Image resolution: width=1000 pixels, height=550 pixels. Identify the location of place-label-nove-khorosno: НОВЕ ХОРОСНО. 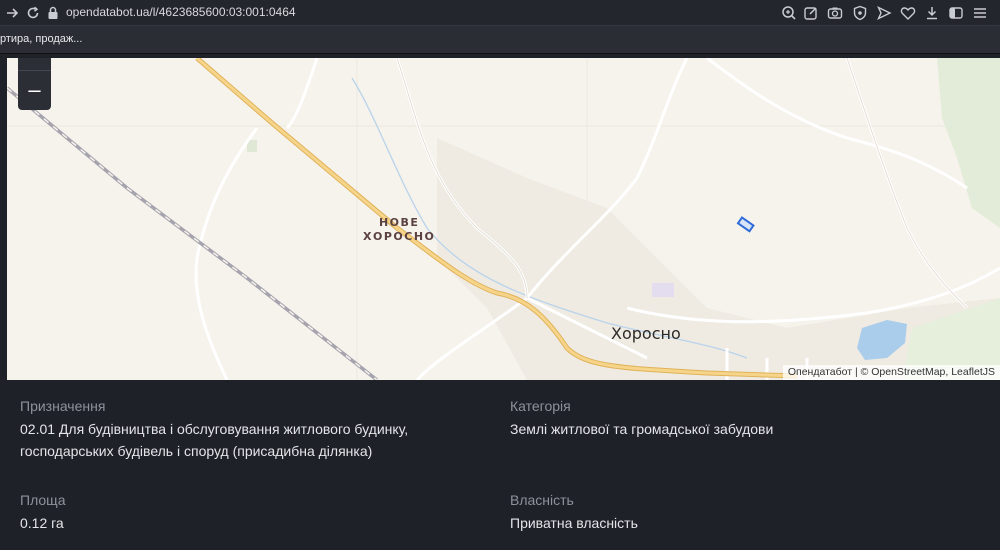
(399, 230).